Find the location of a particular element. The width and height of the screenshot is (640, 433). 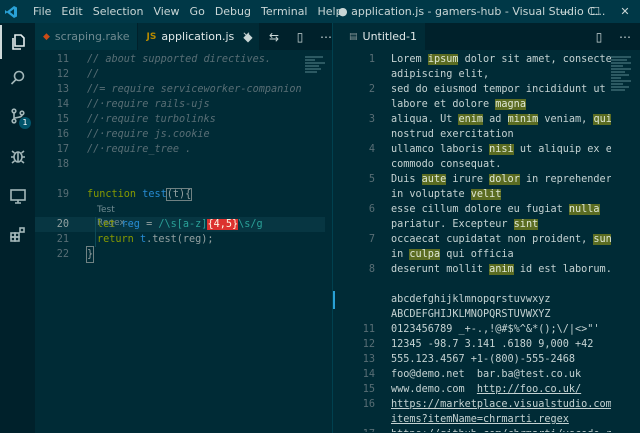

text-line: www.demo.com http://foo.co.uk/ is located at coordinates (486, 389).